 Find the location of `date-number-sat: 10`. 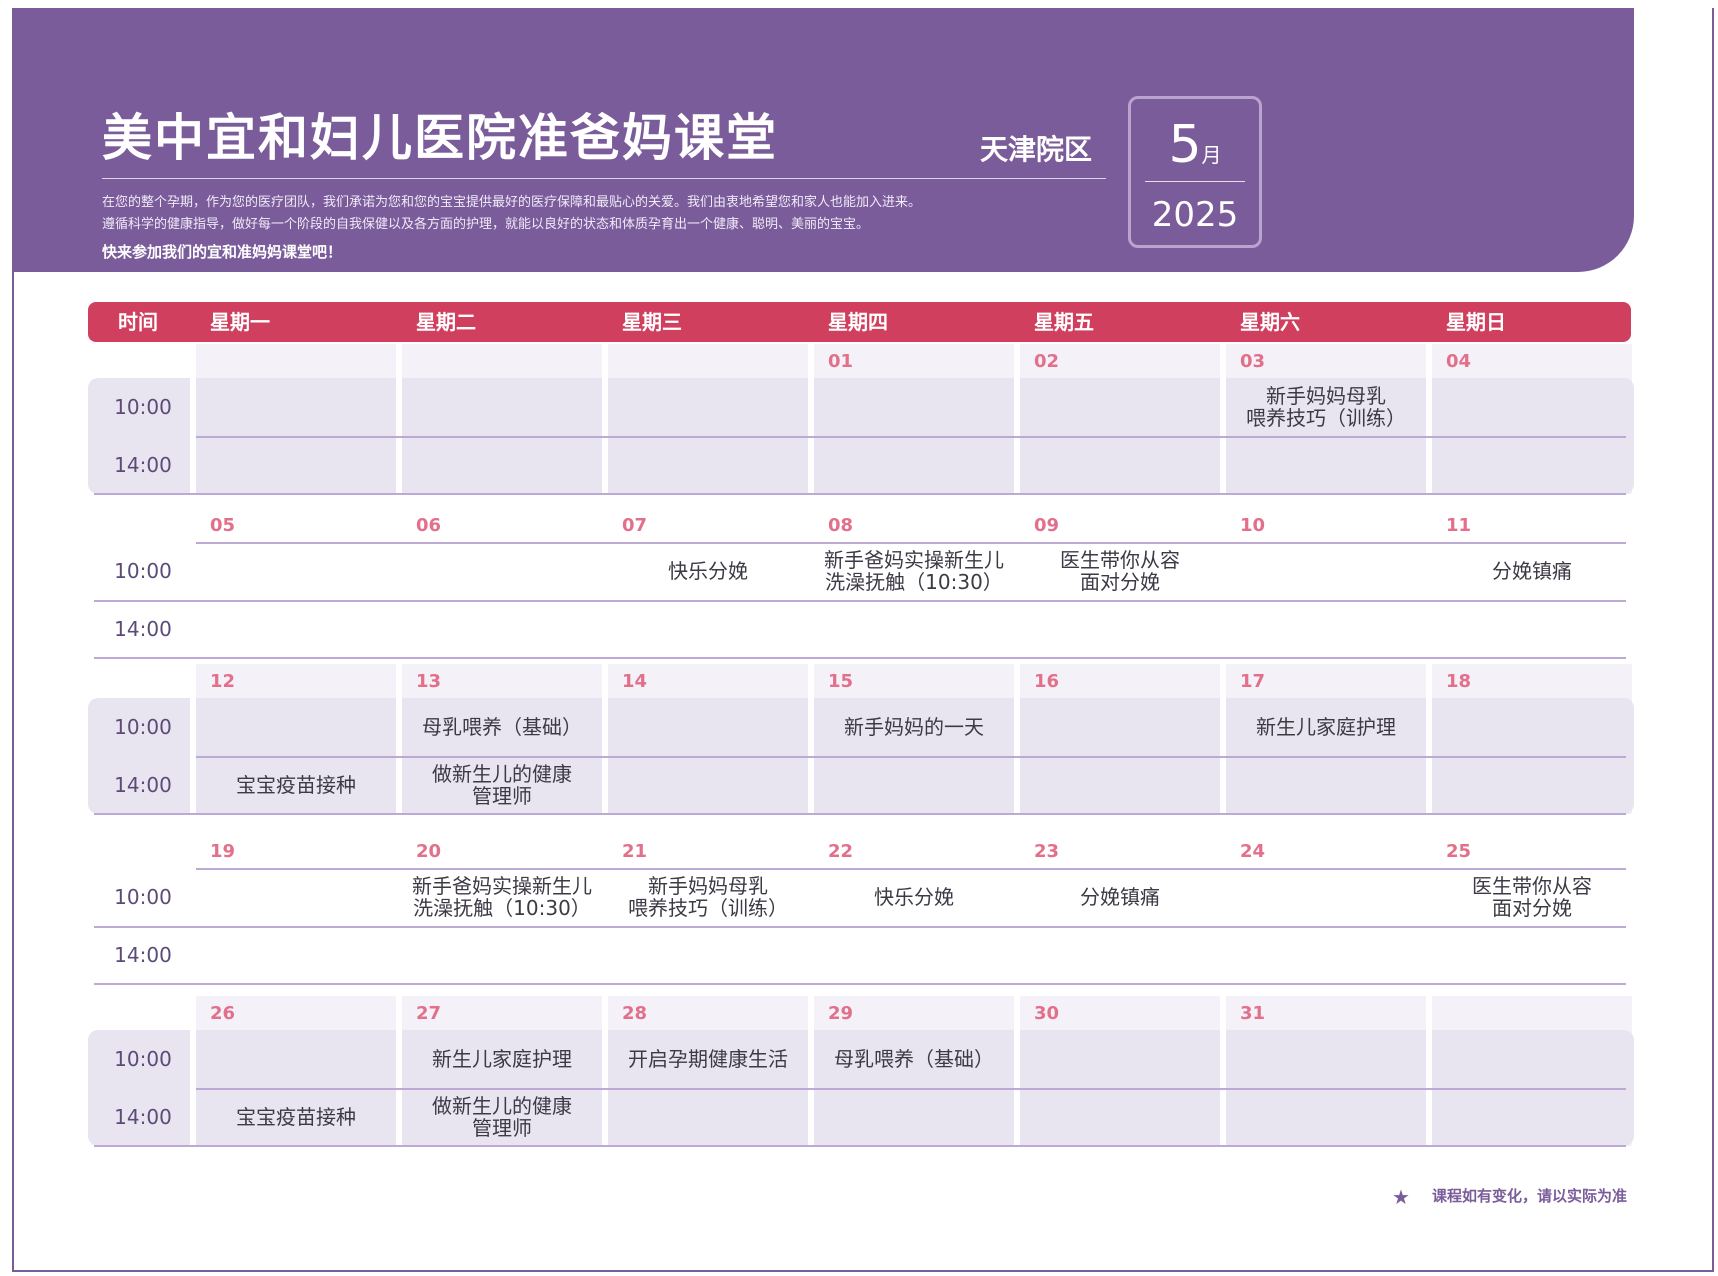

date-number-sat: 10 is located at coordinates (1253, 525).